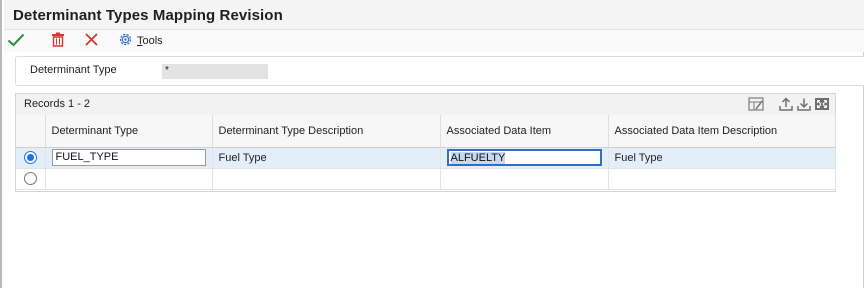 Image resolution: width=864 pixels, height=288 pixels. I want to click on determinant-type-description-cell, so click(326, 179).